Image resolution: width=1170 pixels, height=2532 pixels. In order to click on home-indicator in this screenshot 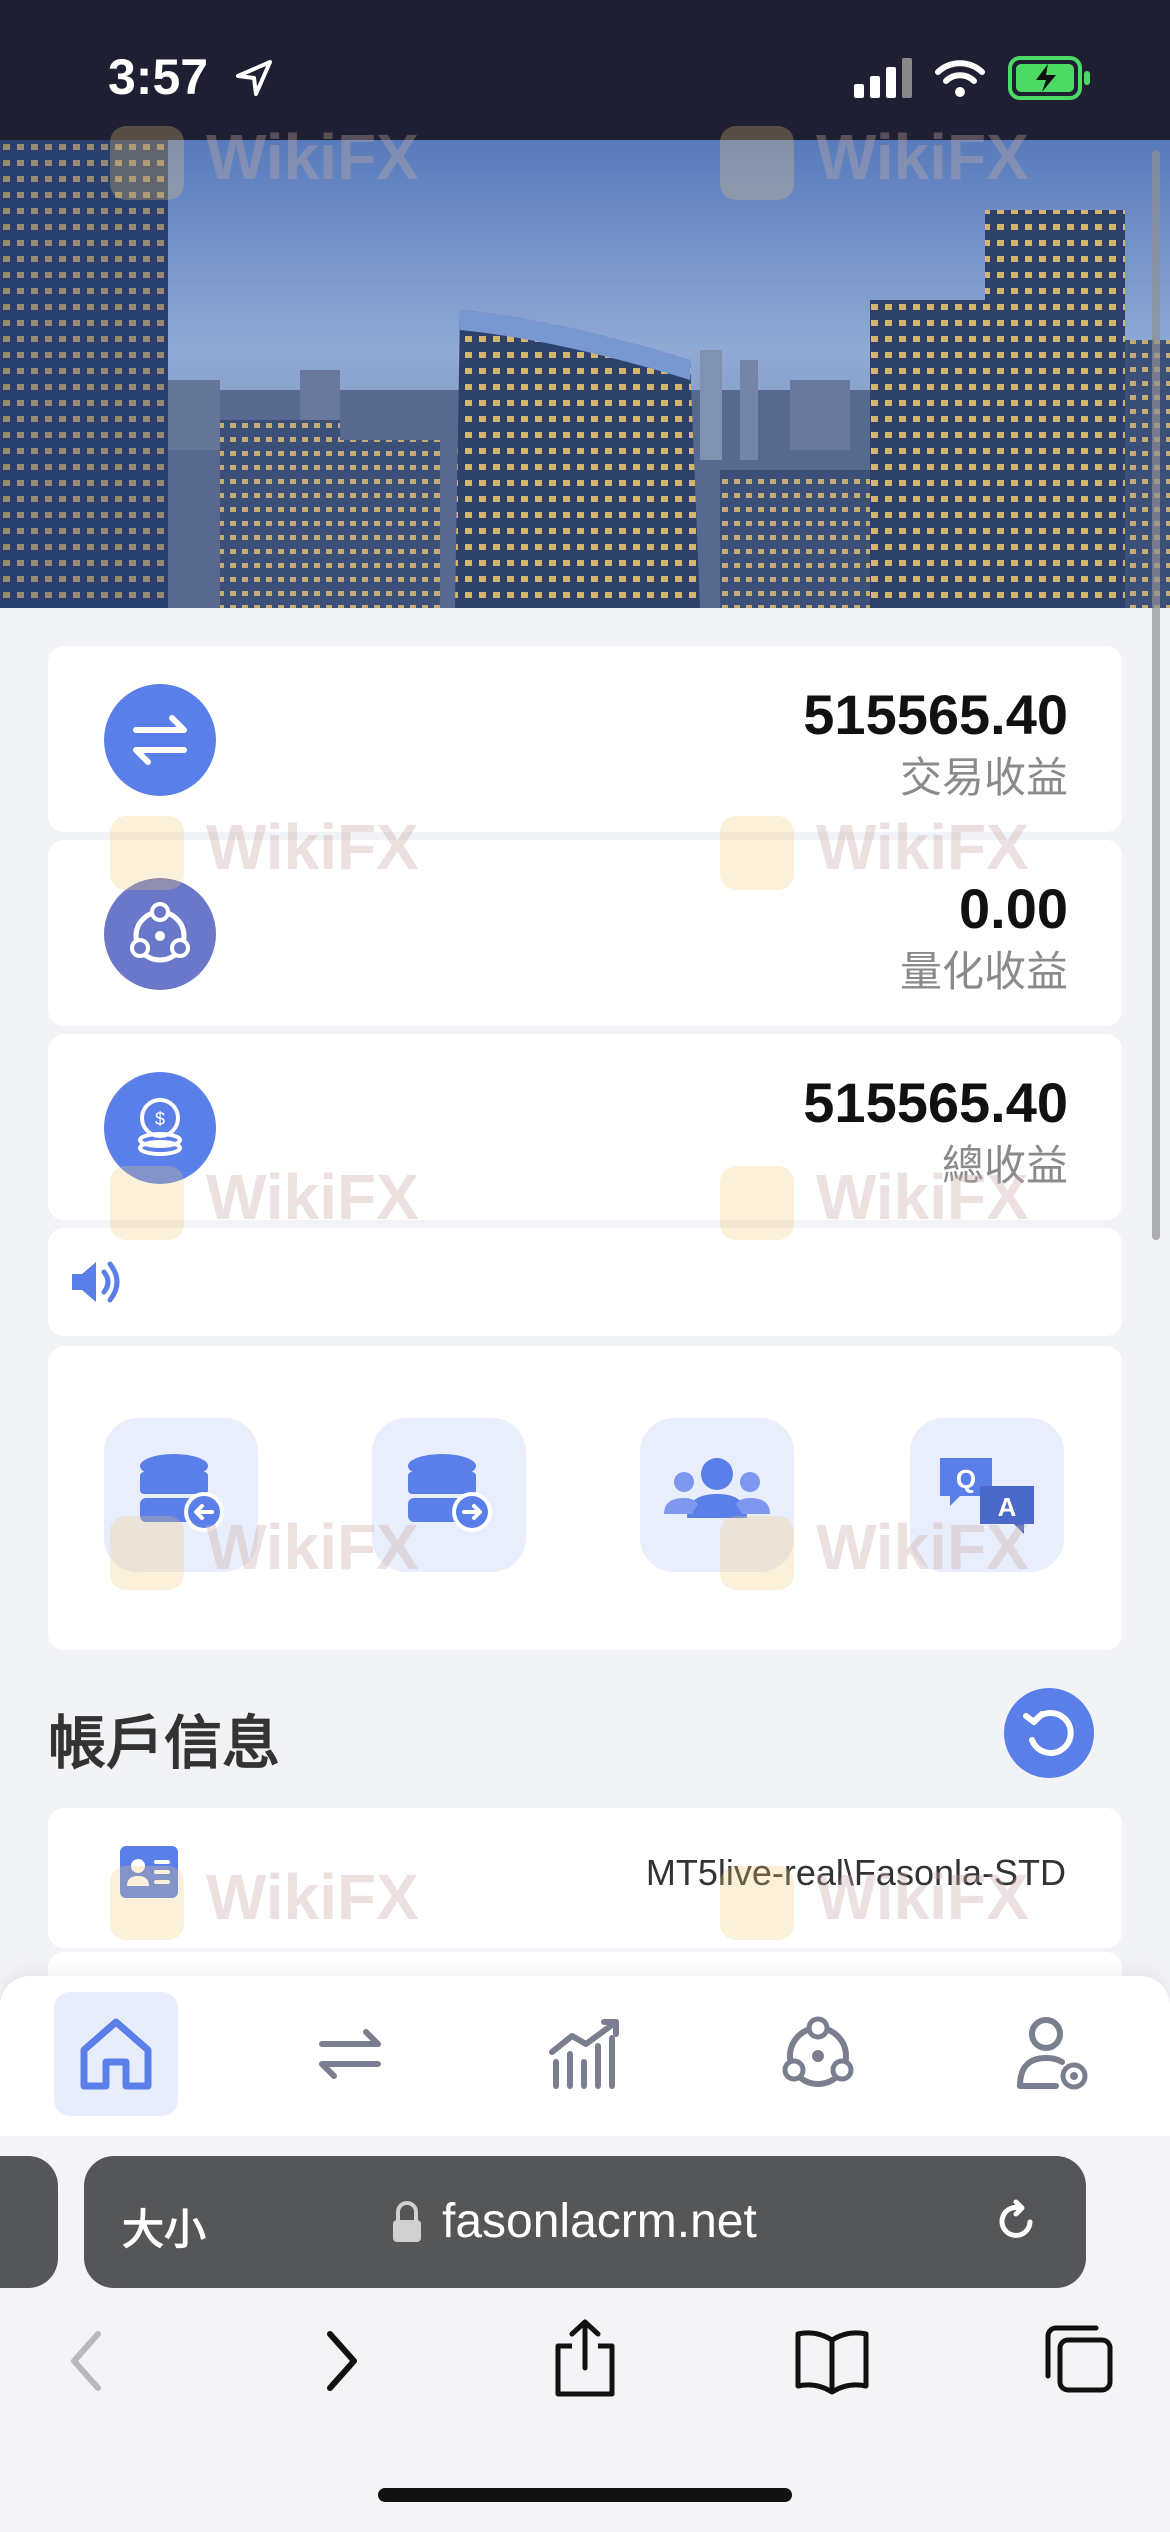, I will do `click(585, 2495)`.